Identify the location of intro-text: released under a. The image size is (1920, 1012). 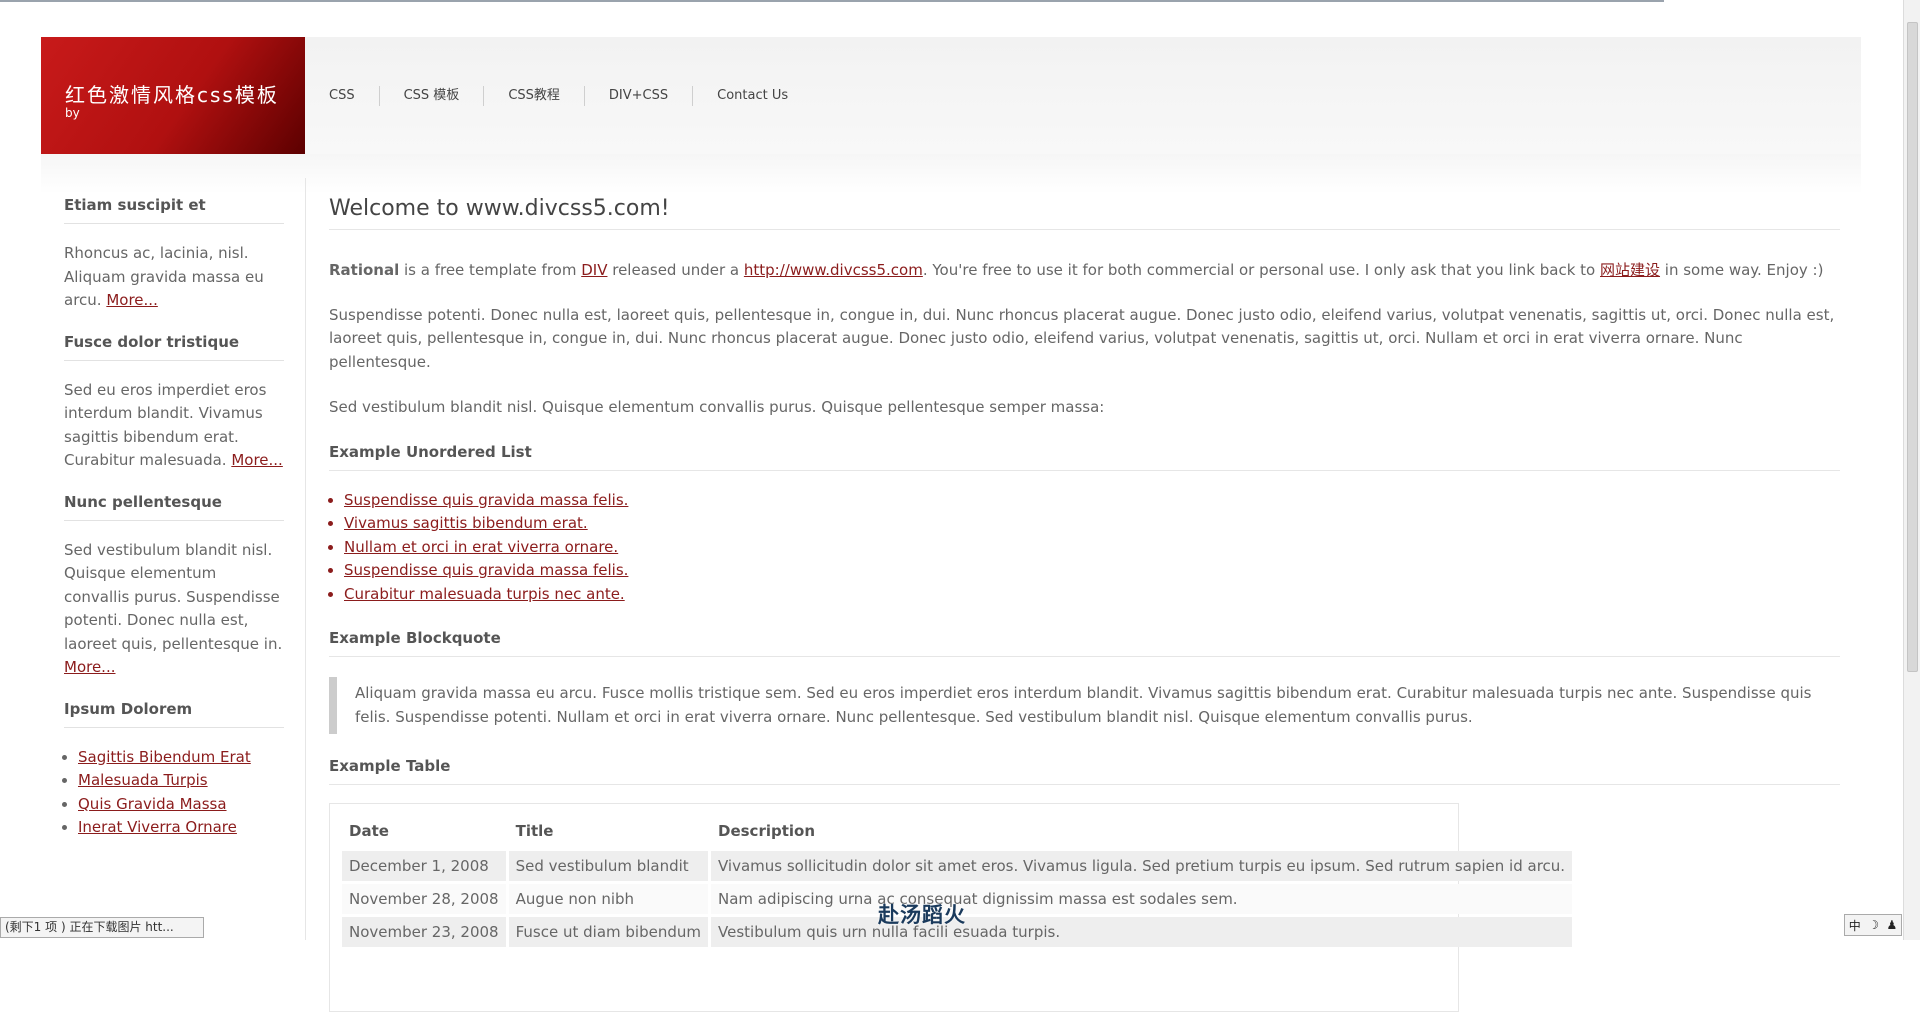
(675, 270).